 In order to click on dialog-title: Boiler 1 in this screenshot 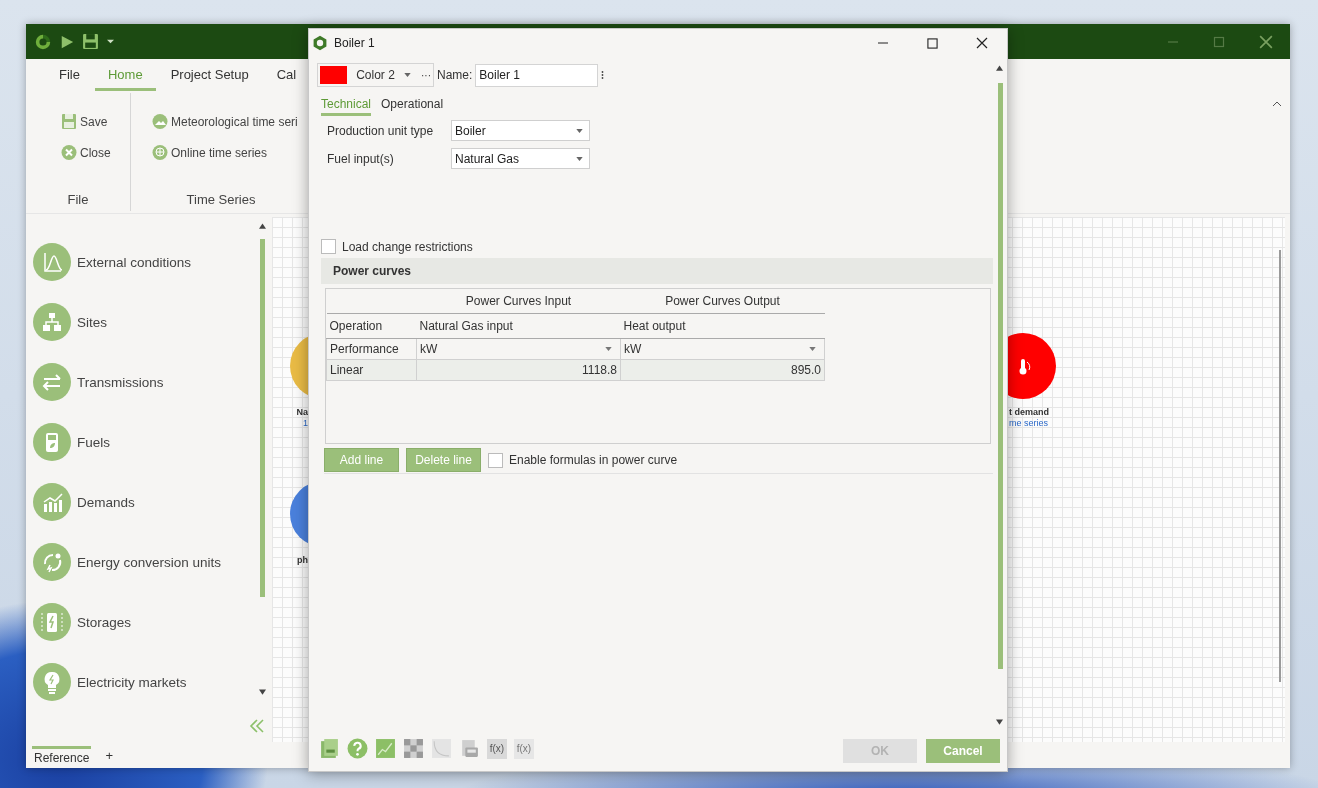, I will do `click(354, 43)`.